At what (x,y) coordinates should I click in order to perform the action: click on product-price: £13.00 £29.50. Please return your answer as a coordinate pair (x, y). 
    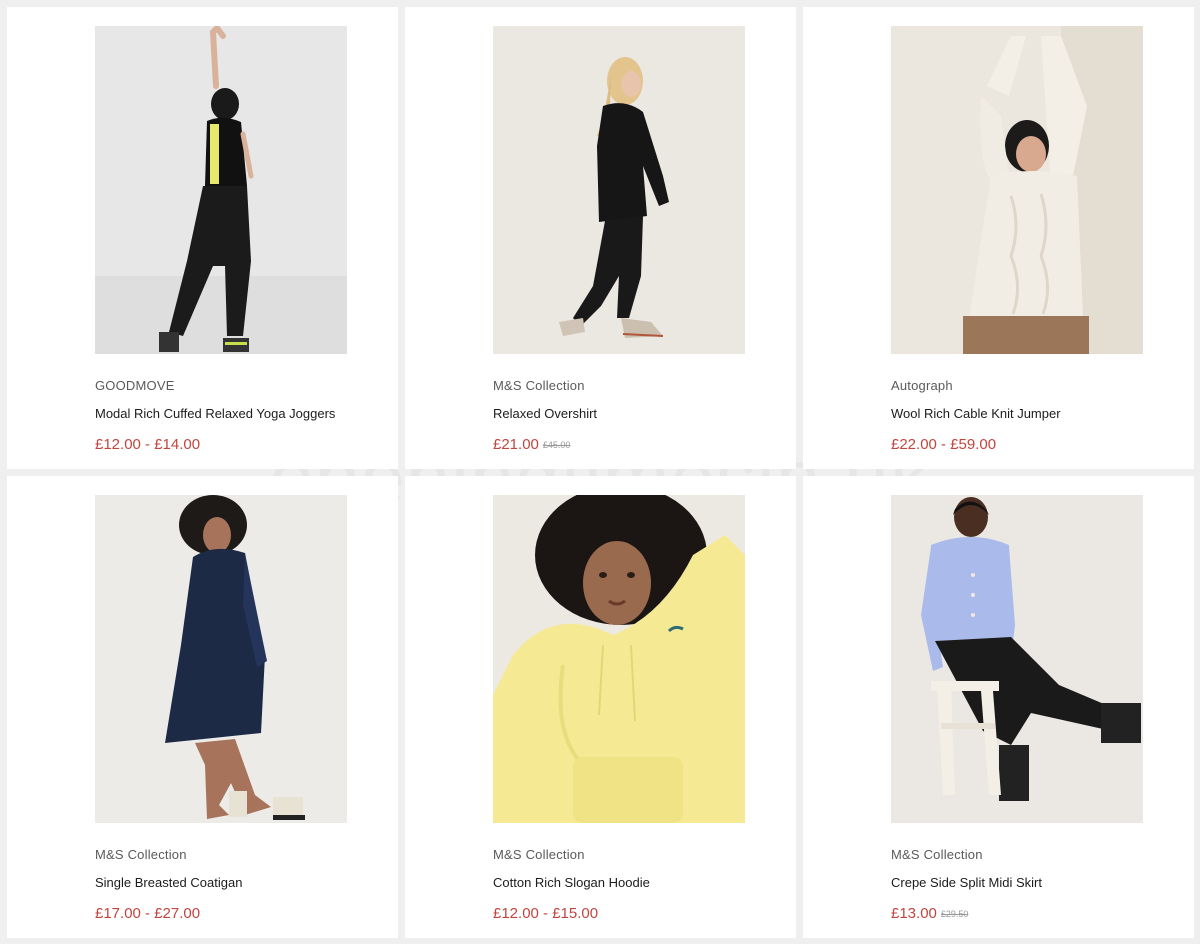
    Looking at the image, I should click on (929, 913).